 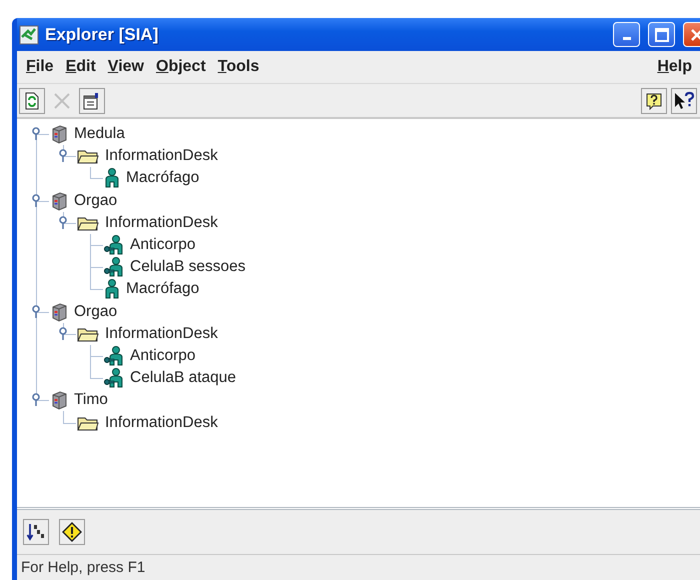 What do you see at coordinates (101, 34) in the screenshot?
I see `window-title: Explorer [SIA]` at bounding box center [101, 34].